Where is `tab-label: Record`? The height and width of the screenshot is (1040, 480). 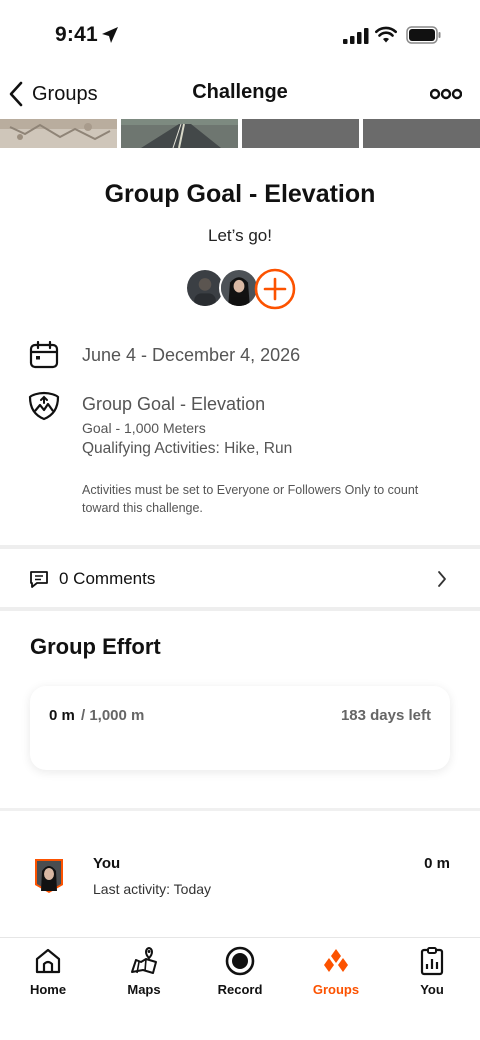 tab-label: Record is located at coordinates (240, 989).